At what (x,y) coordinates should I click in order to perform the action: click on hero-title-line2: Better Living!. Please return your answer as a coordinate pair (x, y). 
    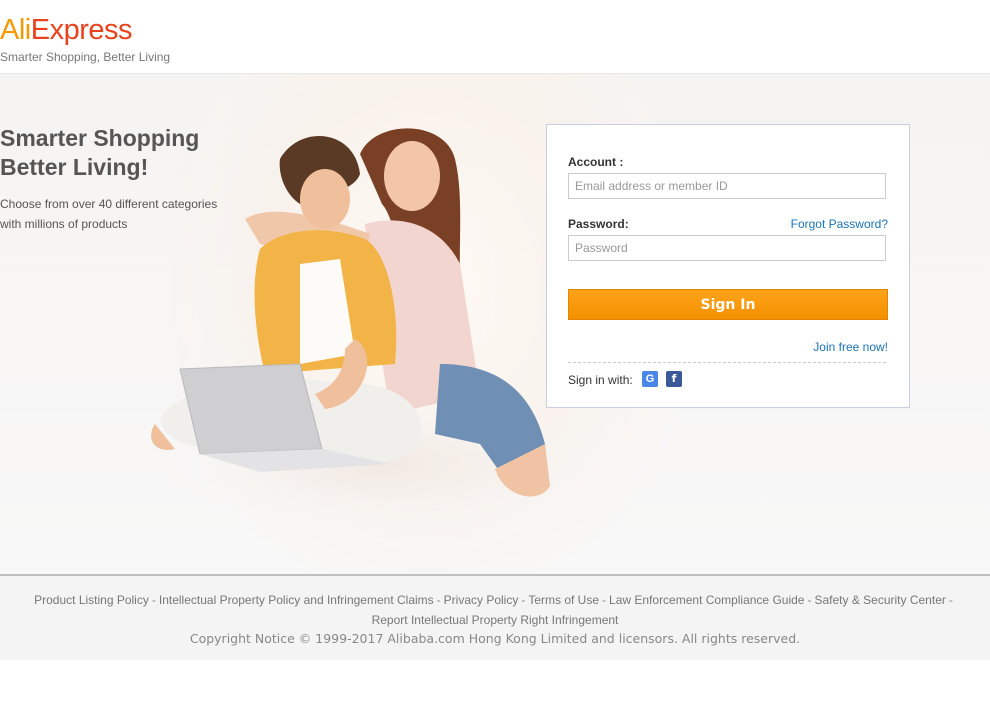
    Looking at the image, I should click on (74, 167).